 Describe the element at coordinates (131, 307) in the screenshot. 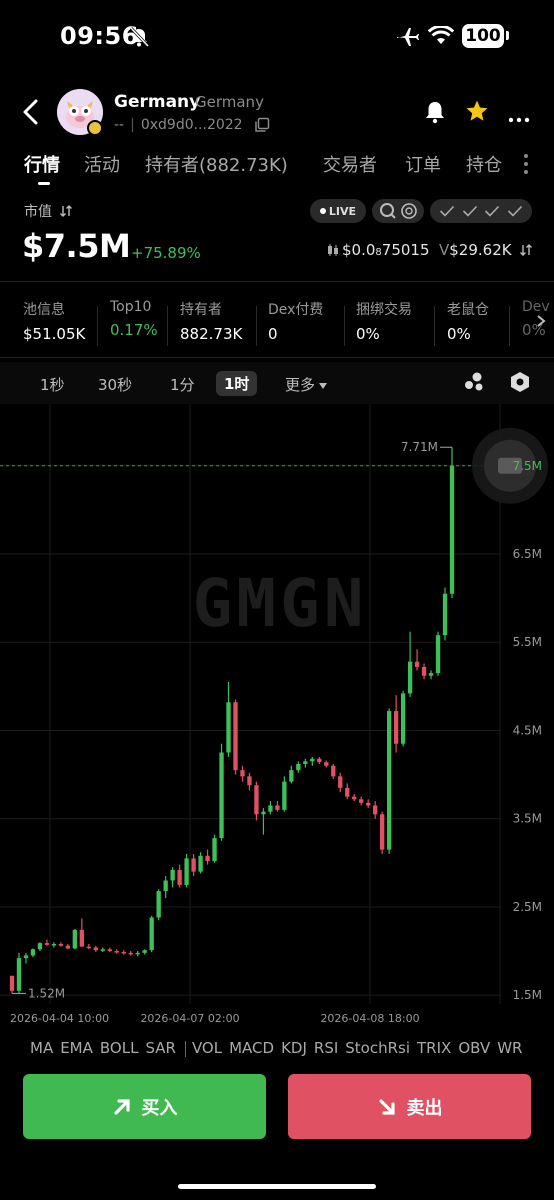

I see `info-label: Top10` at that location.